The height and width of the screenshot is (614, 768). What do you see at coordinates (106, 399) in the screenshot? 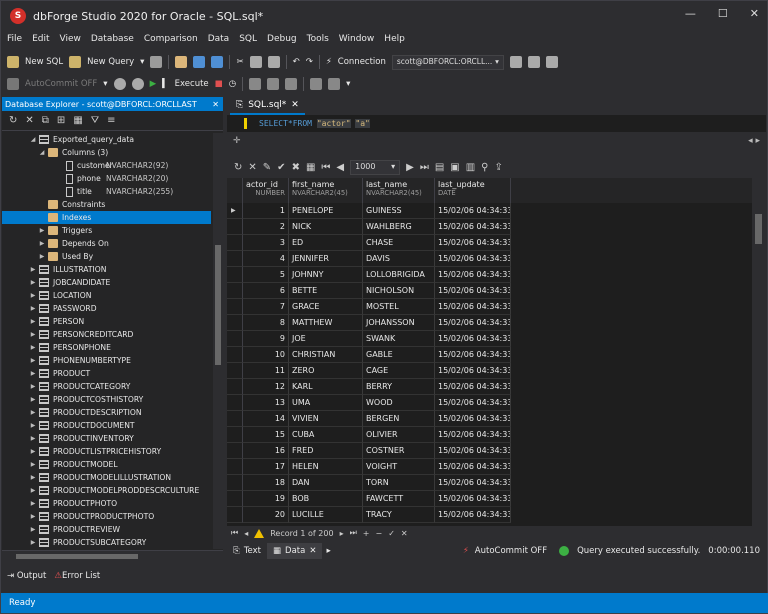
I see `tree-item: ▶ PRODUCTCOSTHISTORY` at bounding box center [106, 399].